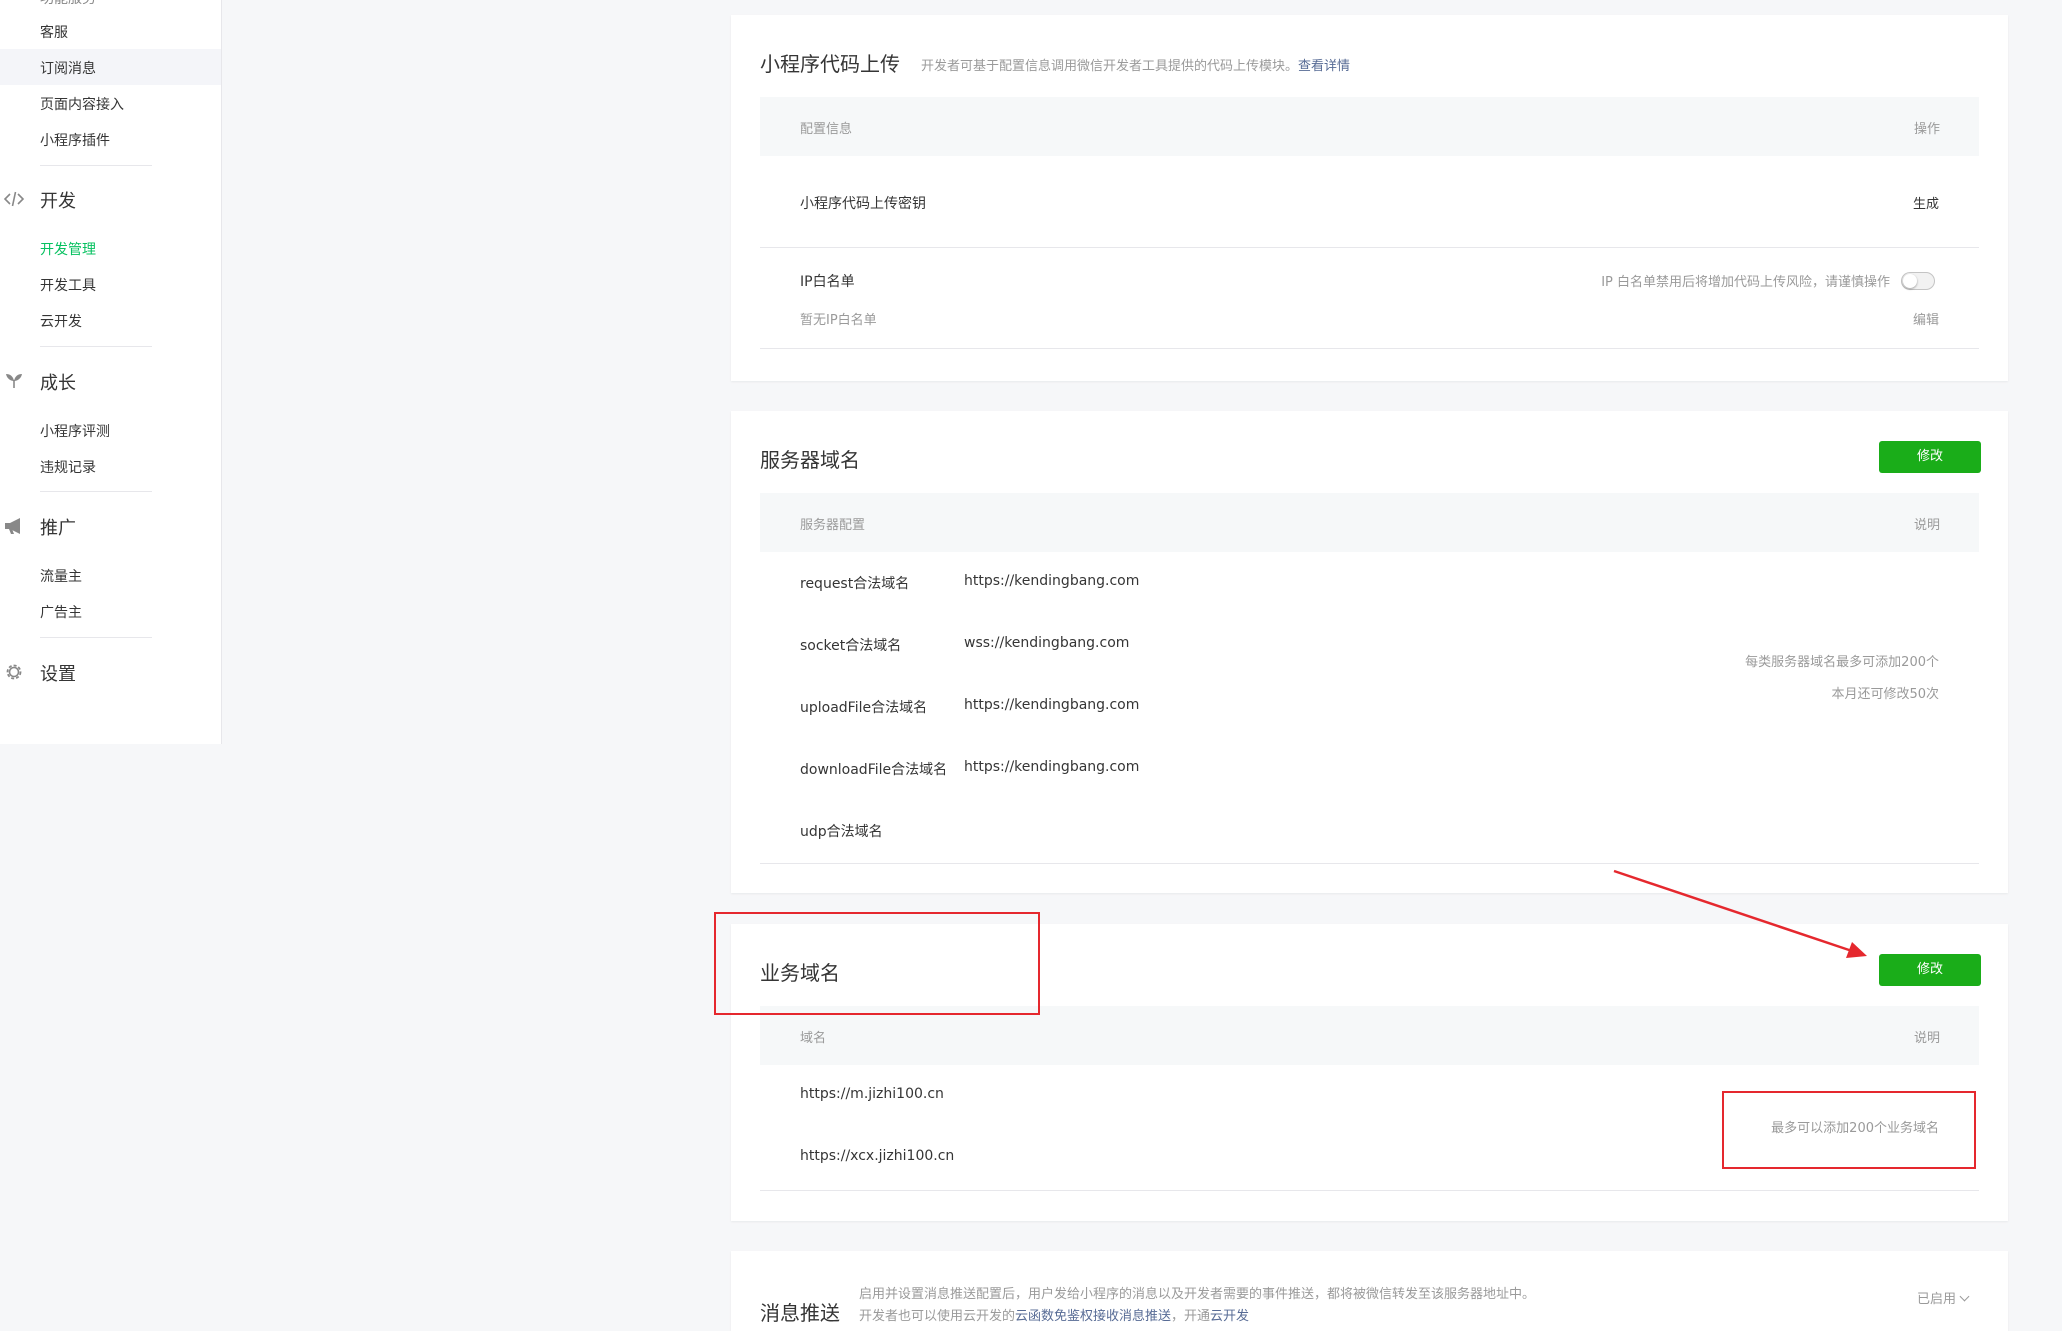  What do you see at coordinates (877, 1156) in the screenshot?
I see `business-domain-item: https://xcx.jizhi100.cn` at bounding box center [877, 1156].